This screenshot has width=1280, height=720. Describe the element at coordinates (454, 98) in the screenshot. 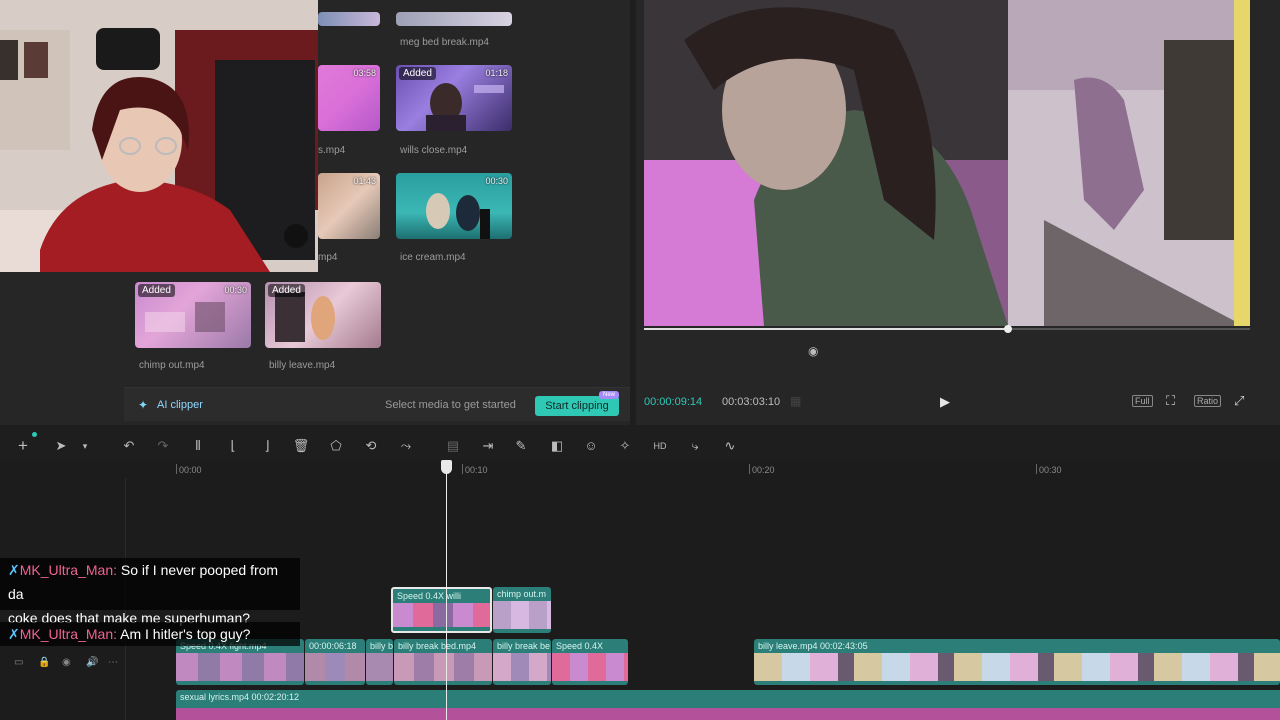

I see `media-thumb: Added 01:18` at that location.